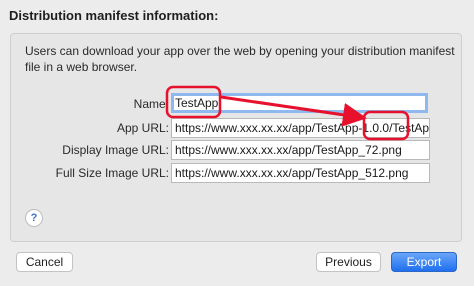 This screenshot has height=286, width=474. What do you see at coordinates (300, 150) in the screenshot?
I see `display-image-url-field: https://www.xxx.xx.xx/app/TestApp_72.png` at bounding box center [300, 150].